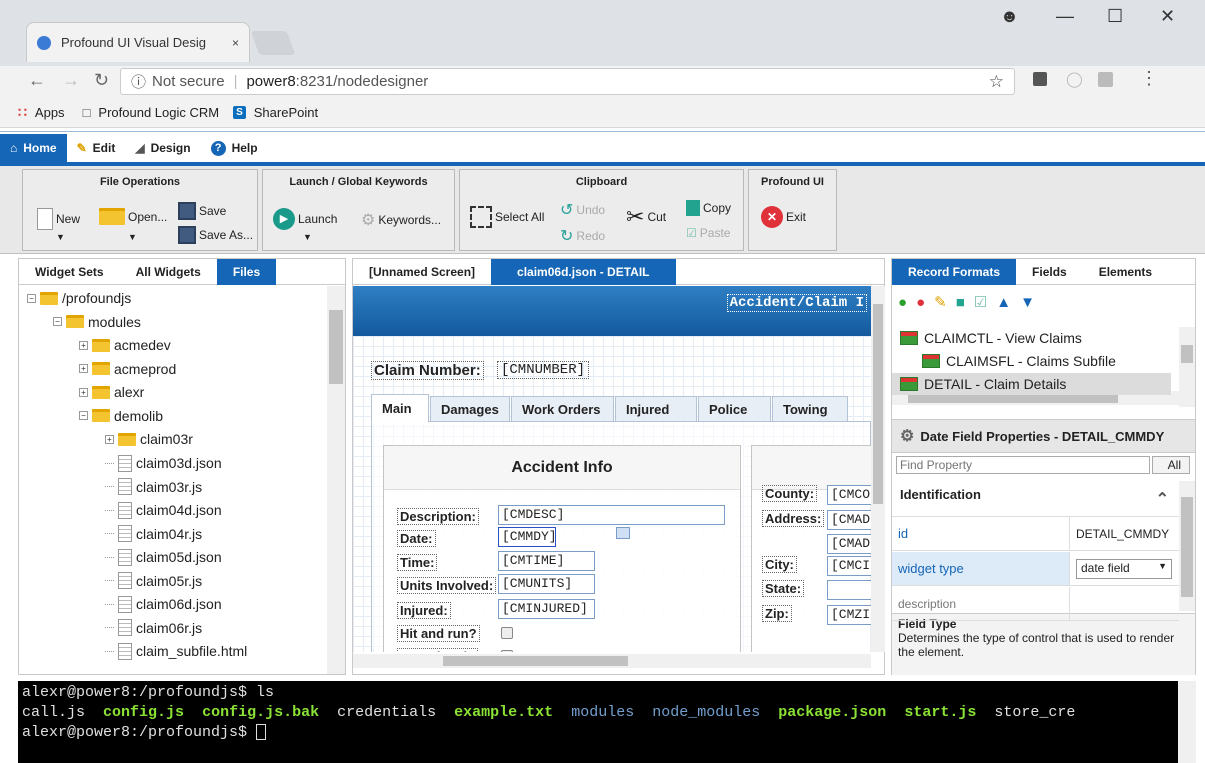 Image resolution: width=1205 pixels, height=763 pixels. I want to click on record-format-item: CLAIMCTL - View Claims, so click(991, 338).